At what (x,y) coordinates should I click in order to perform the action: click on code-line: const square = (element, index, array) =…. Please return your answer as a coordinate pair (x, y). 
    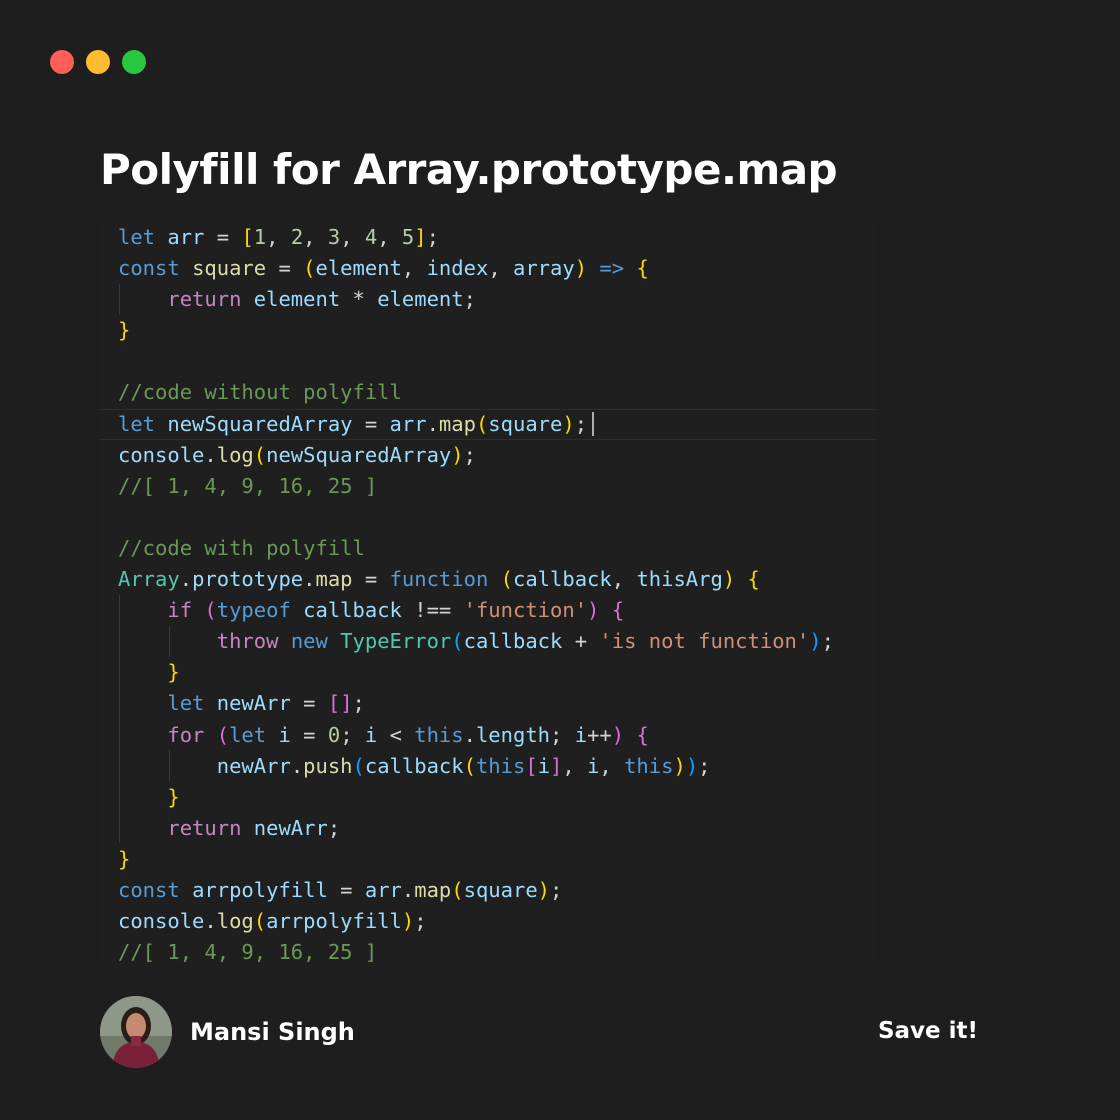
    Looking at the image, I should click on (383, 268).